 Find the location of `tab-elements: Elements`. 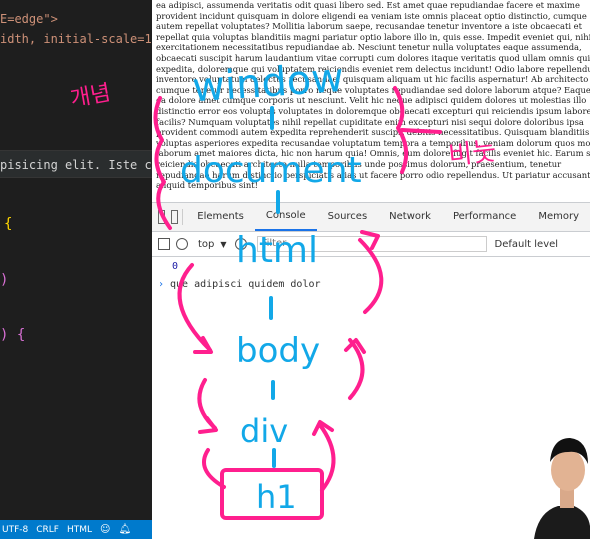

tab-elements: Elements is located at coordinates (220, 217).